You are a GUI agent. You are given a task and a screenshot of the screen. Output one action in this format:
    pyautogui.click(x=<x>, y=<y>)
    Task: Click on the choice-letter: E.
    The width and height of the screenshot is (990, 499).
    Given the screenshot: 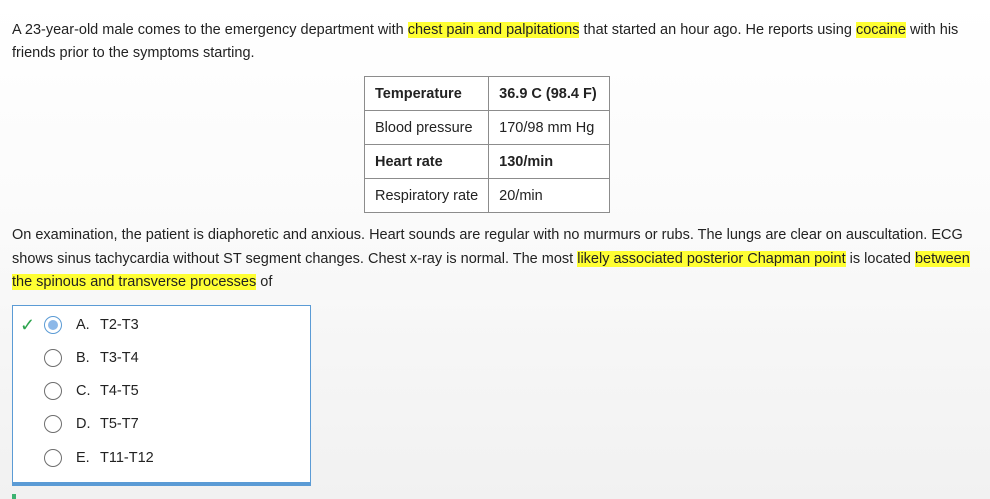 What is the action you would take?
    pyautogui.click(x=83, y=458)
    